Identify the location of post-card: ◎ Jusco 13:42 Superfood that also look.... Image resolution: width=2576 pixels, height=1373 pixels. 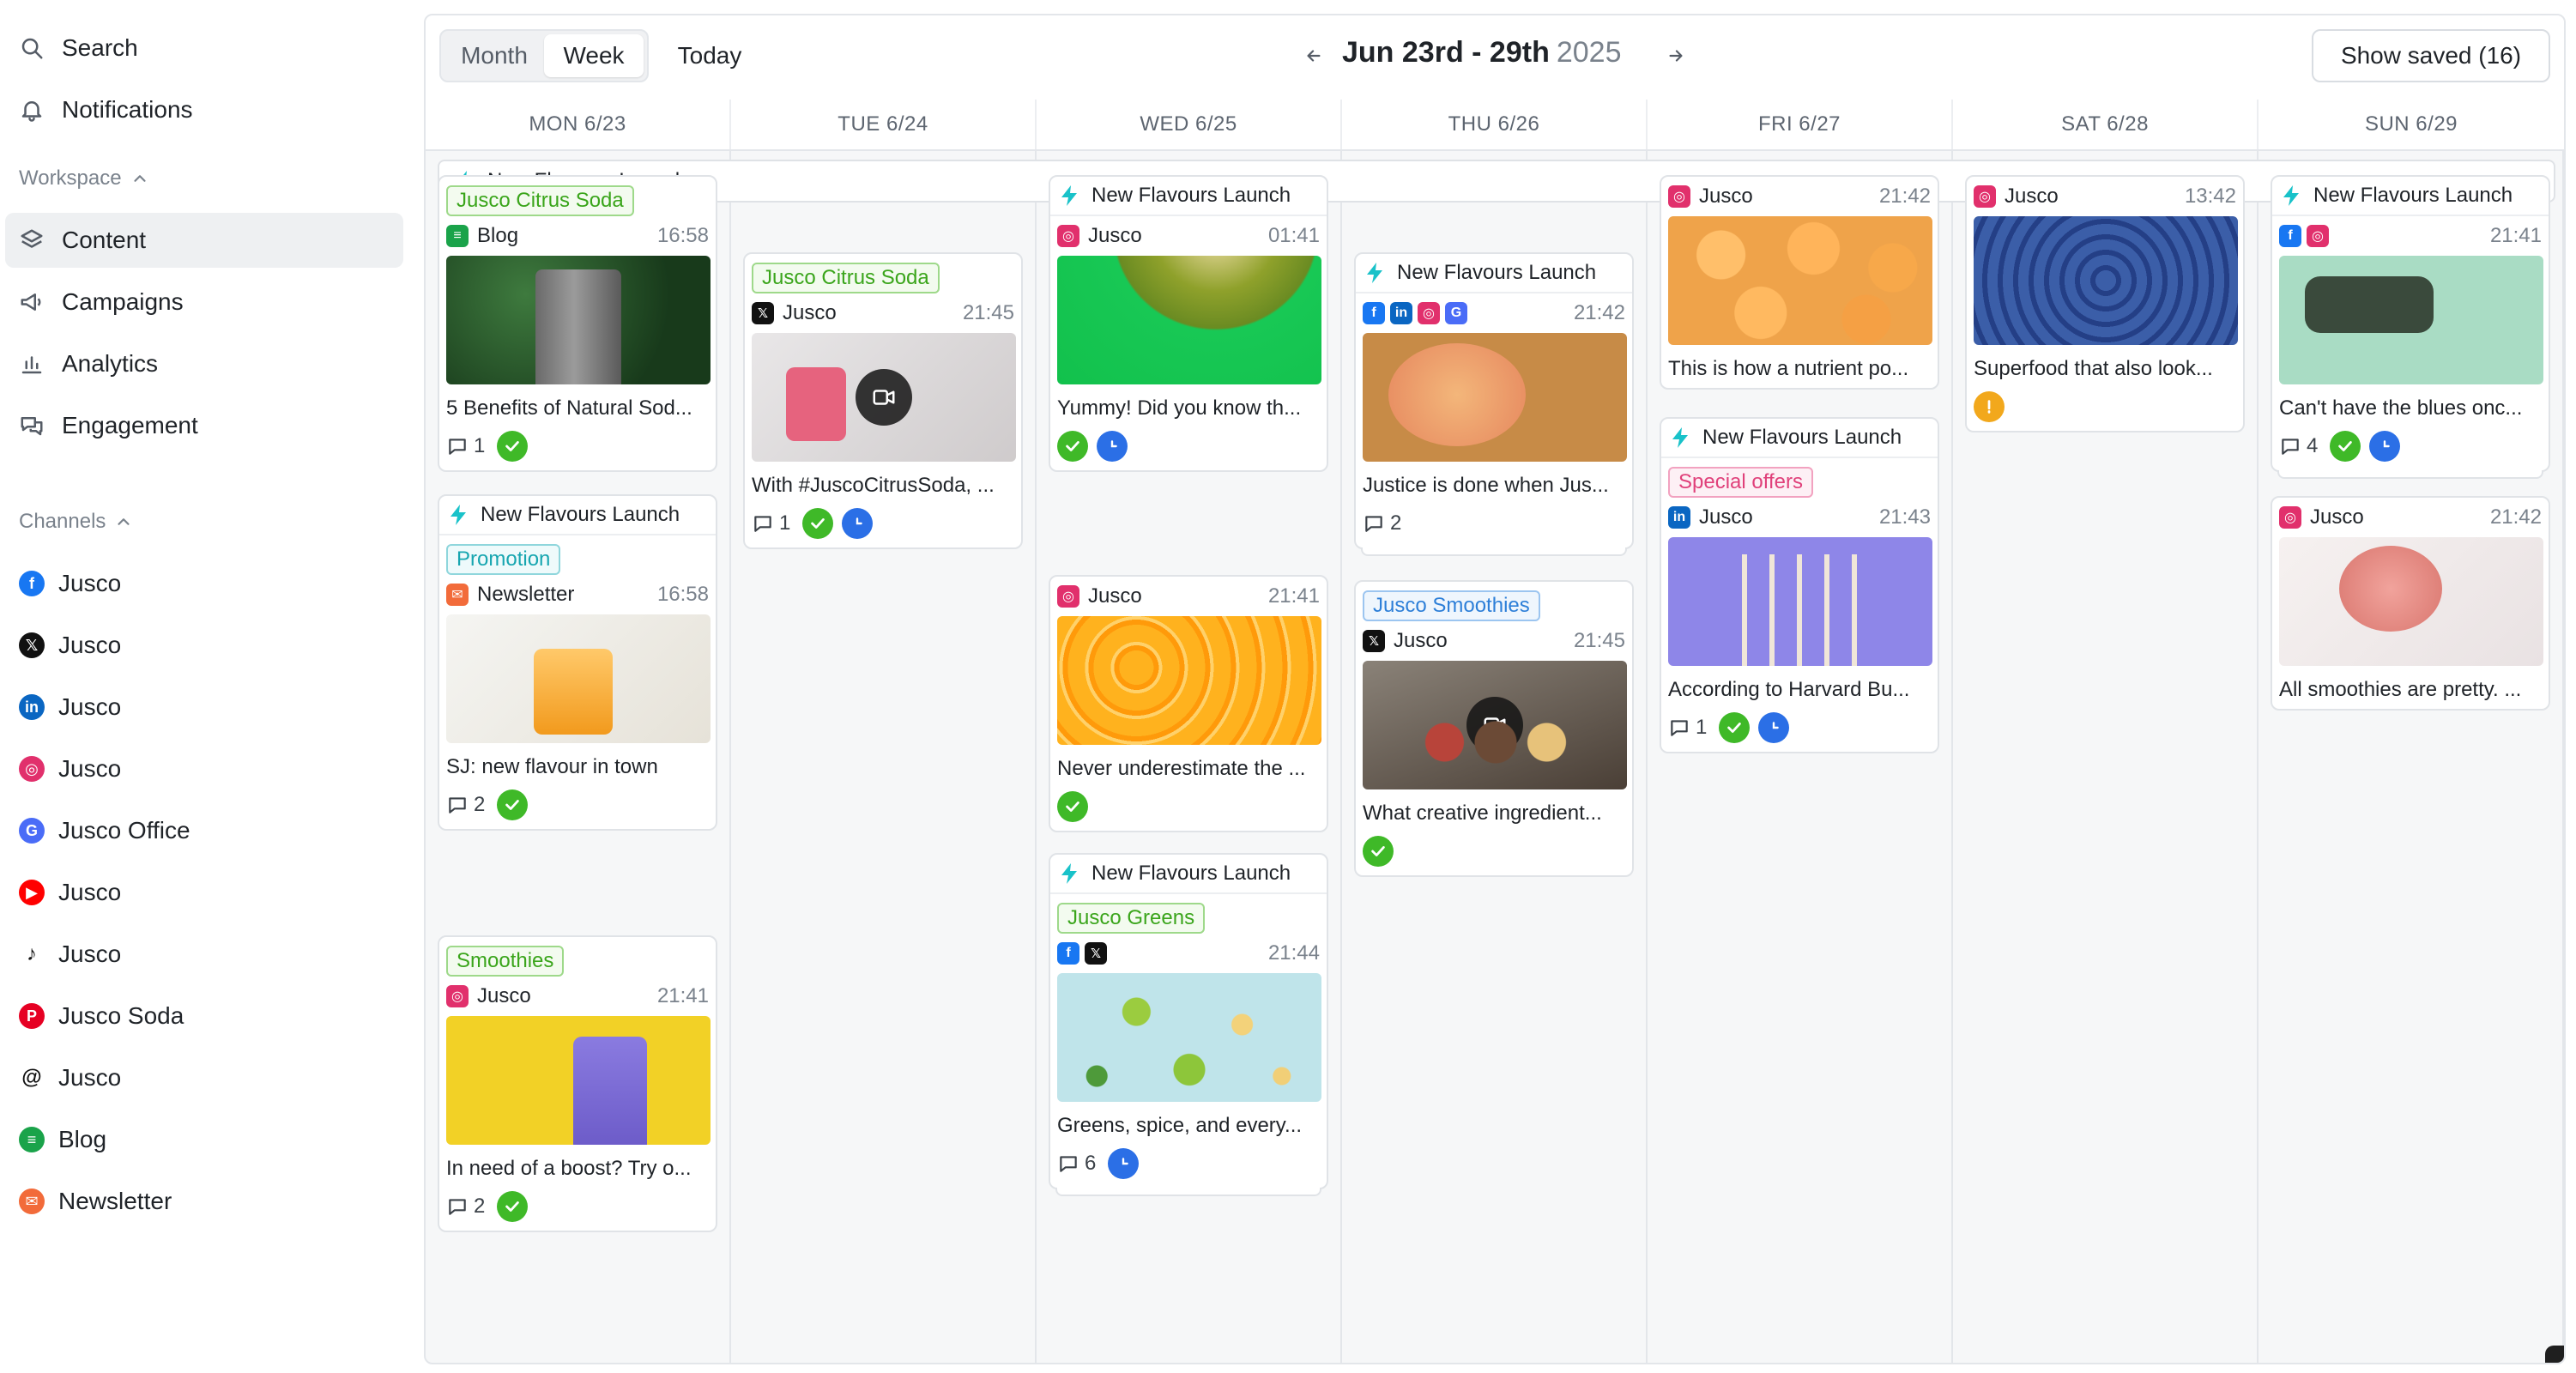
(2105, 303).